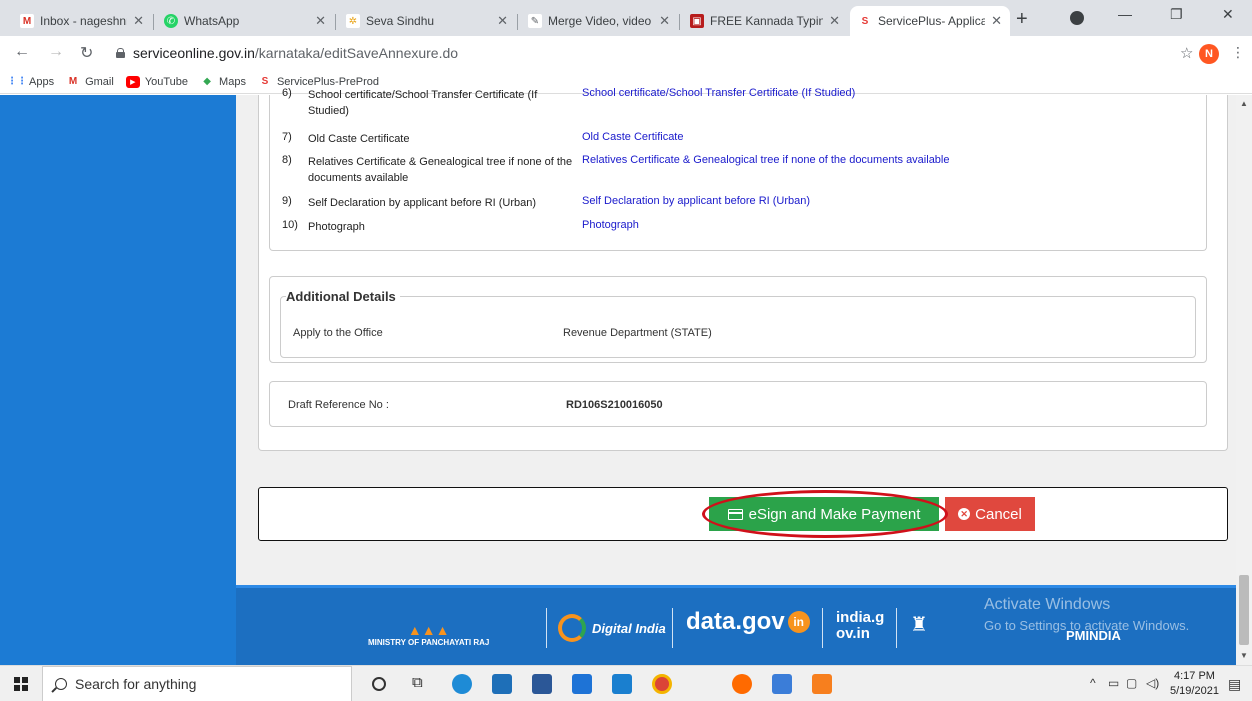  Describe the element at coordinates (427, 21) in the screenshot. I see `tab-seva-sindhu: ✲ Seva Sindhu ✕` at that location.